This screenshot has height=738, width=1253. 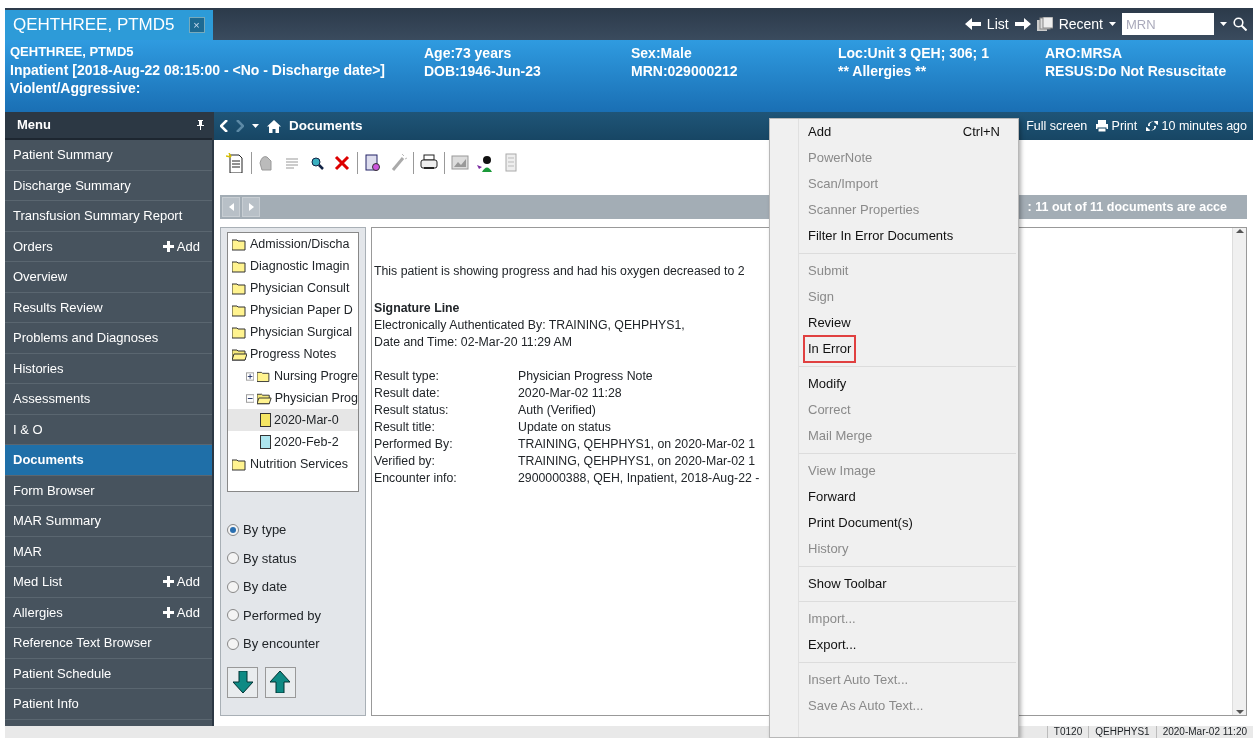 What do you see at coordinates (564, 427) in the screenshot?
I see `field-value: Update on status` at bounding box center [564, 427].